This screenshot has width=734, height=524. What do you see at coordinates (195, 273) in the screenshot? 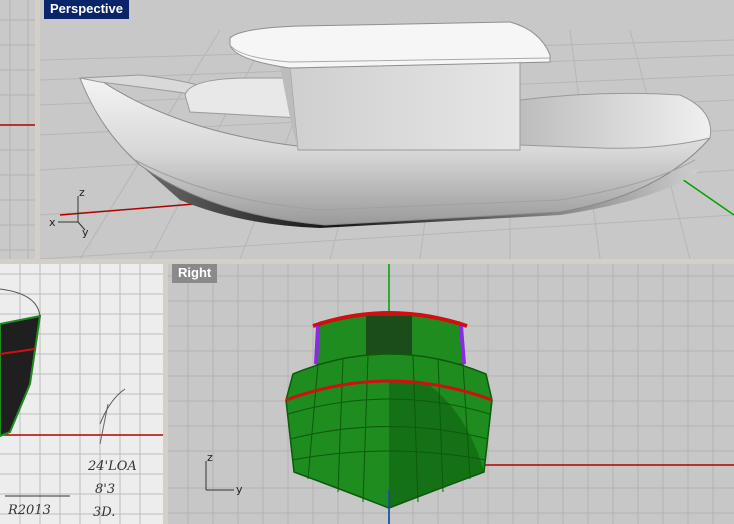
I see `viewport-title-right: Right` at bounding box center [195, 273].